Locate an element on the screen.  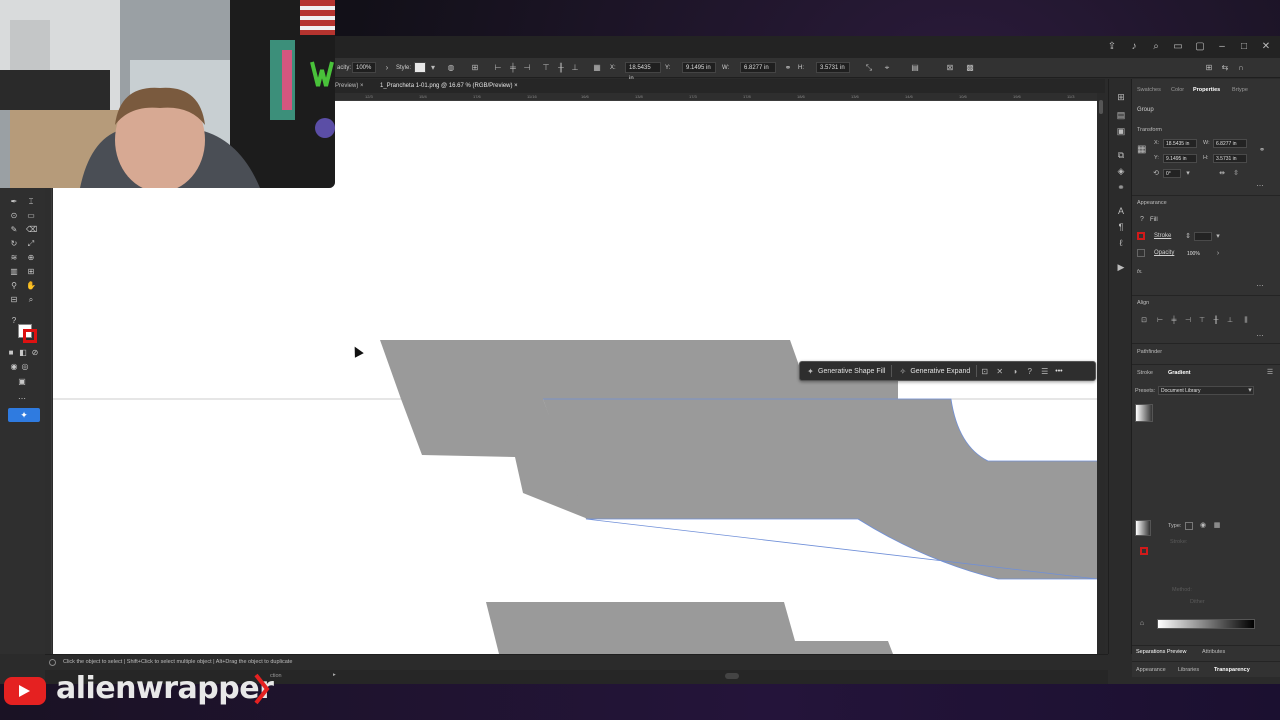
attributes-tab: Attributes is located at coordinates (1213, 652).